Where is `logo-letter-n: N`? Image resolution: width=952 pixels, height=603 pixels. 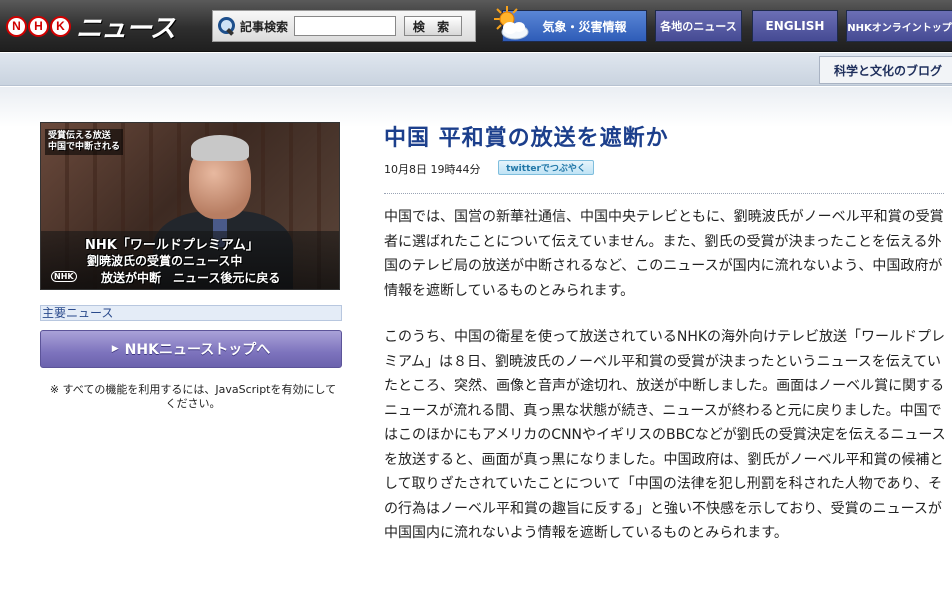 logo-letter-n: N is located at coordinates (16, 26).